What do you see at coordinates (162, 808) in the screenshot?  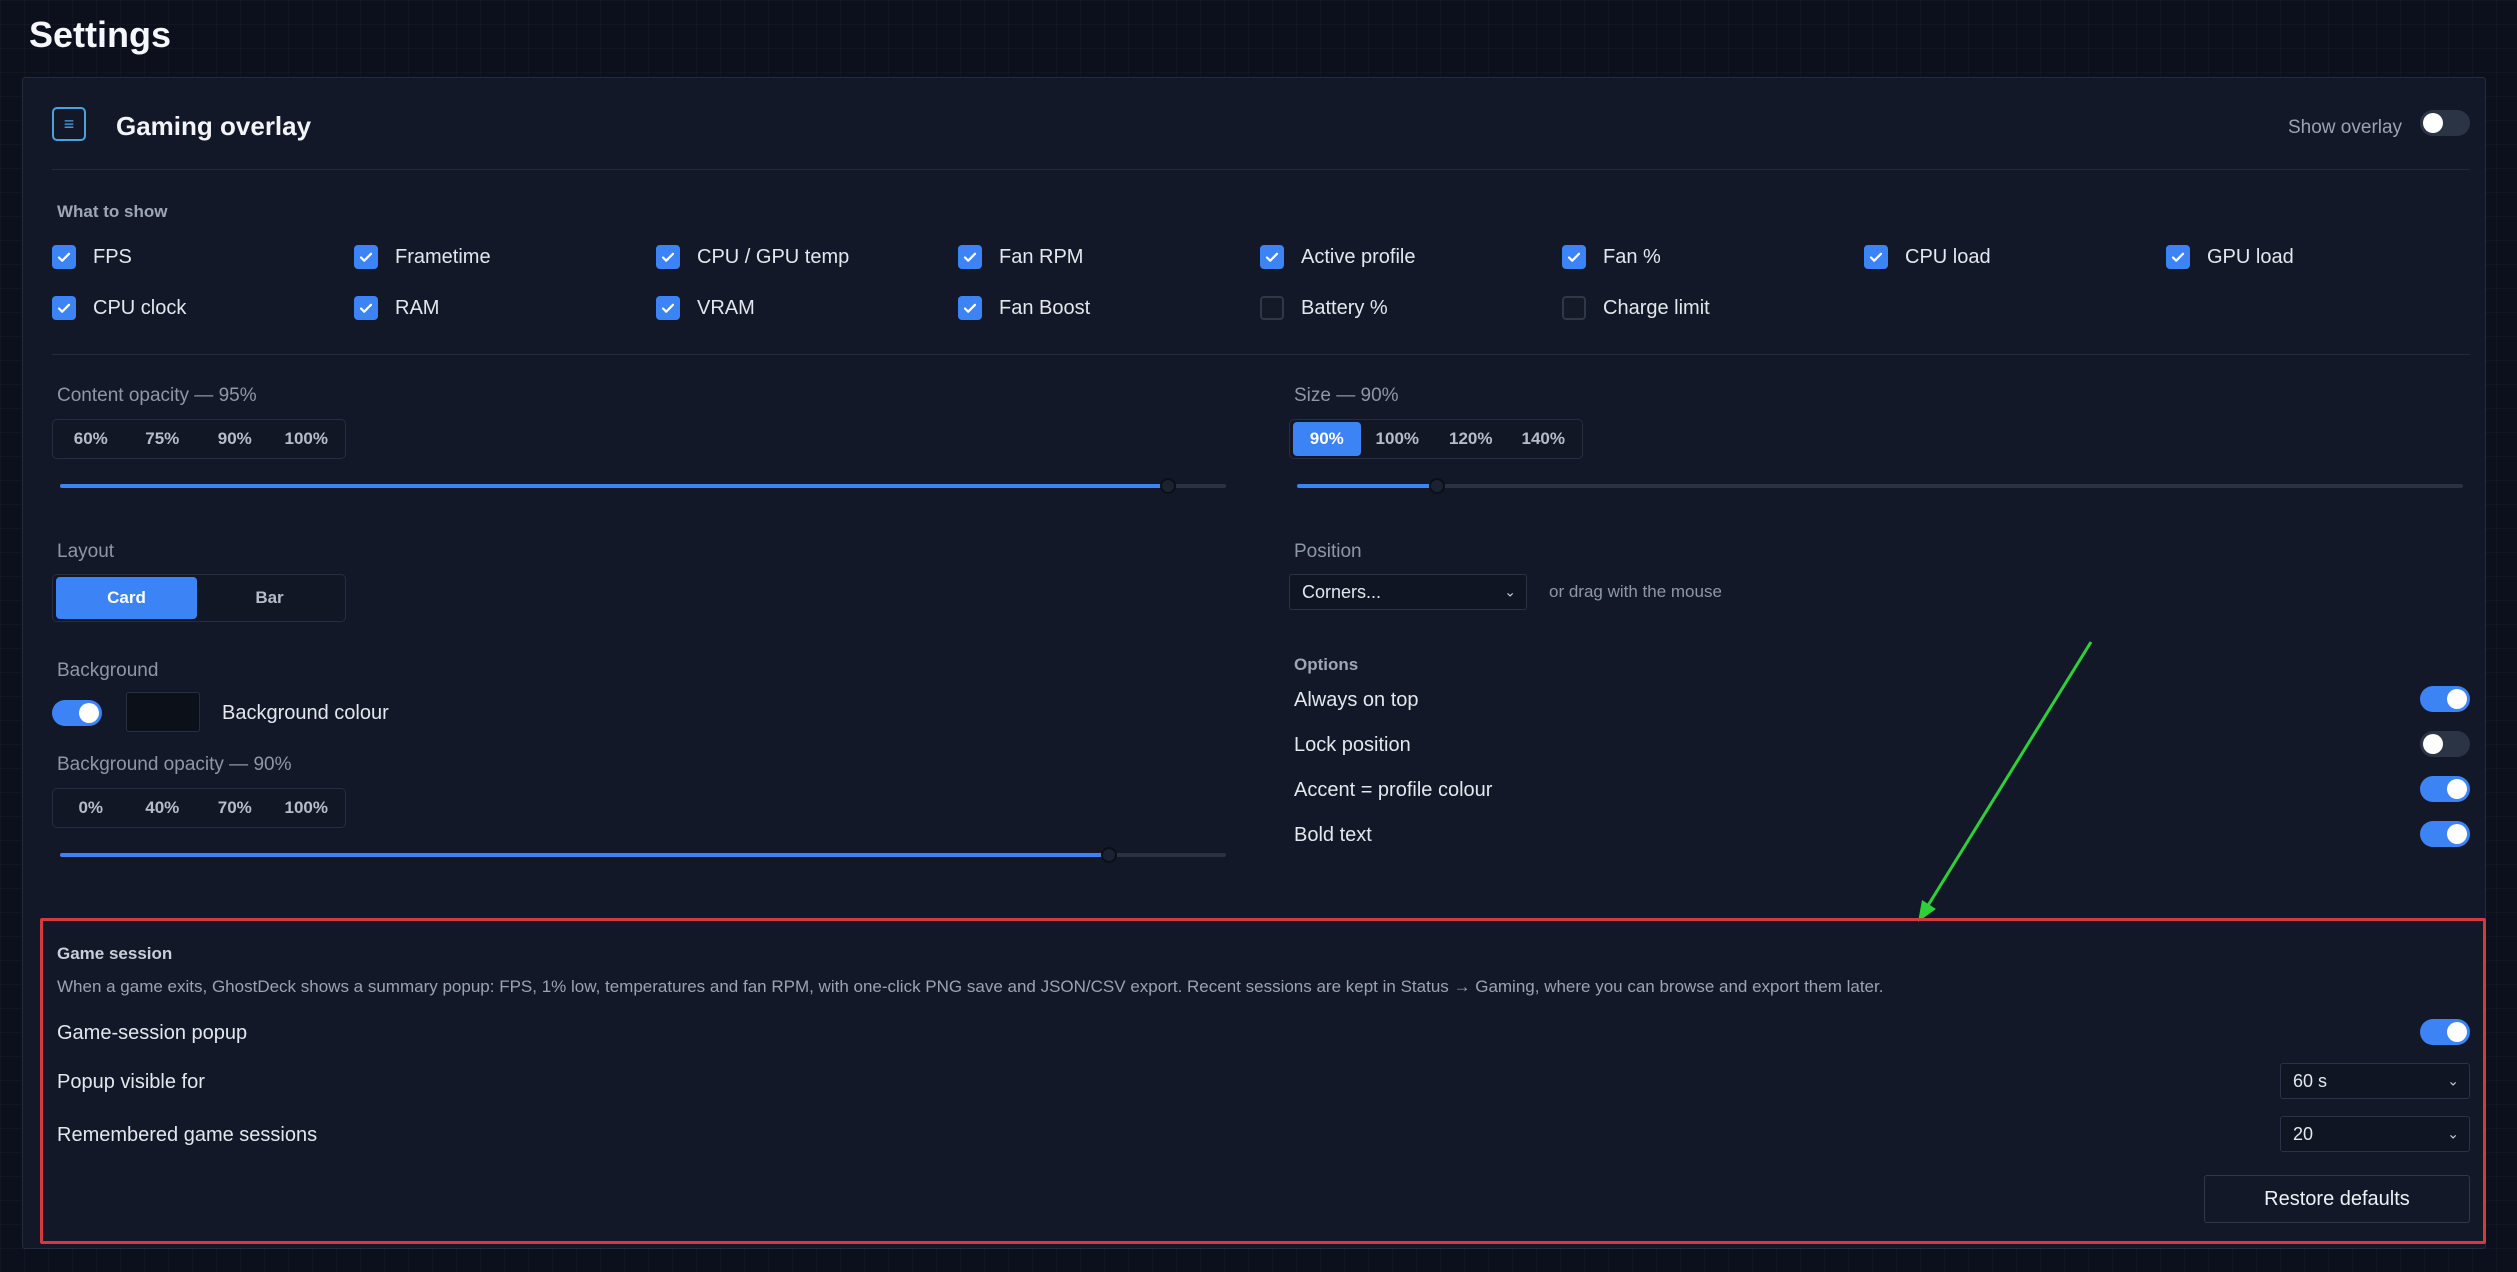 I see `bg-opacity-preset-40: 40%` at bounding box center [162, 808].